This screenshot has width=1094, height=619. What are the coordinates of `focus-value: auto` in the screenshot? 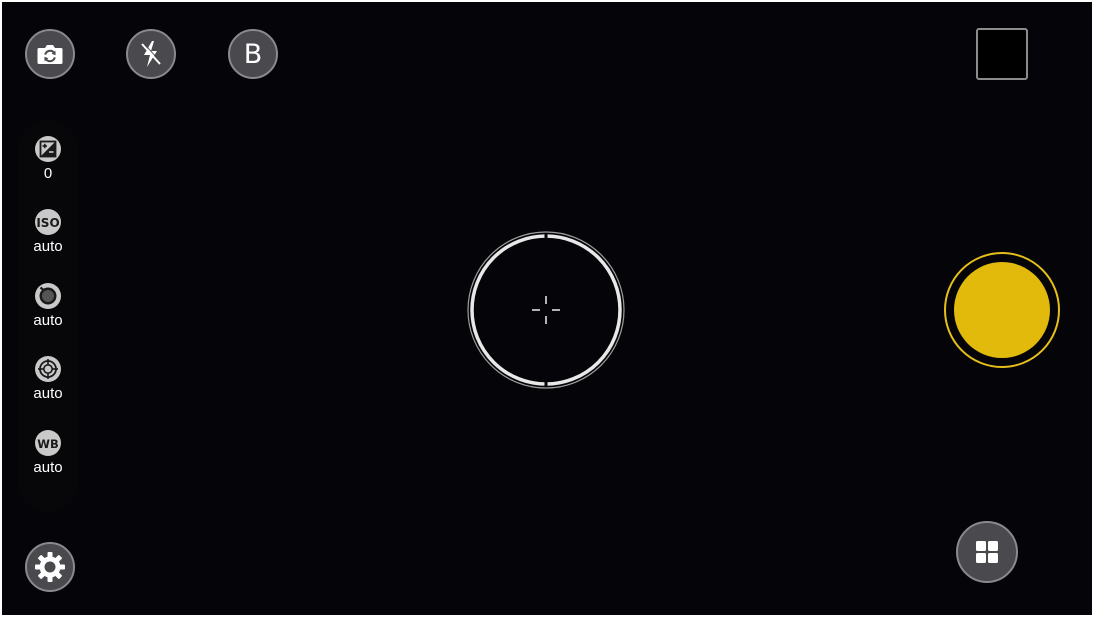 It's located at (48, 393).